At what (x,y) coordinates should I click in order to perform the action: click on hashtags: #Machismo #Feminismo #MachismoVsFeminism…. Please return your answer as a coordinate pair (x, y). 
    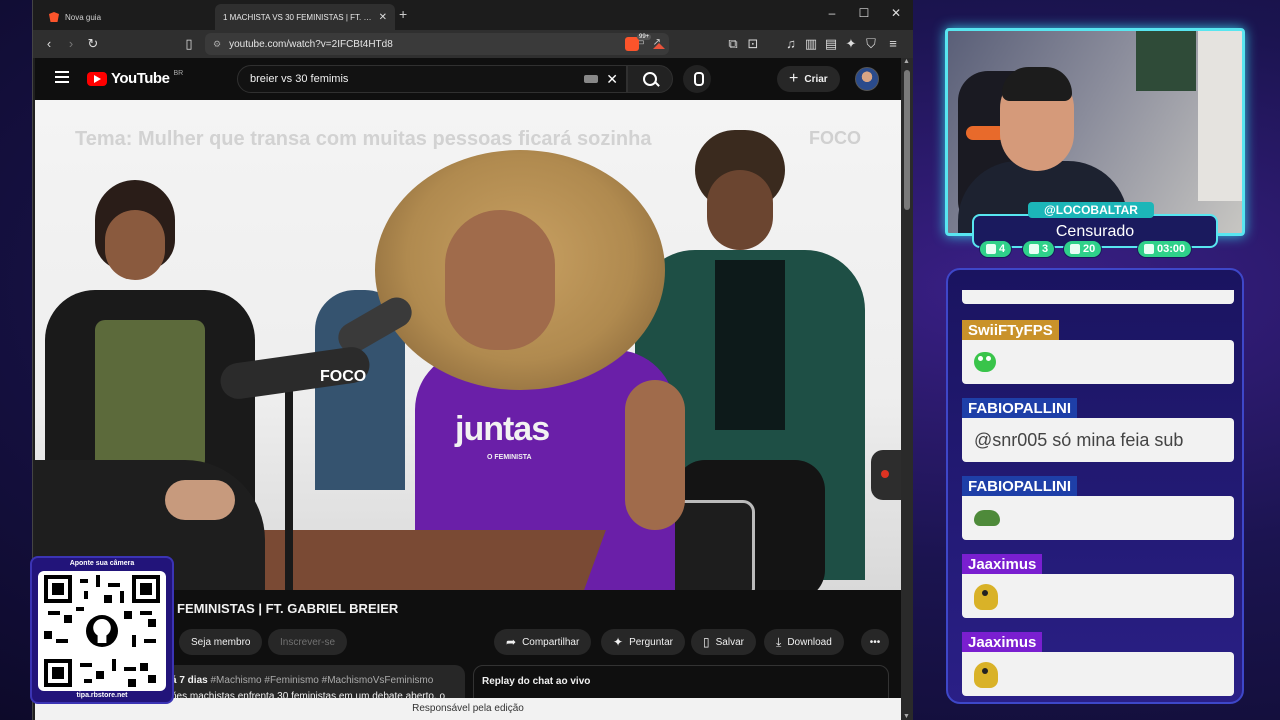
    Looking at the image, I should click on (321, 680).